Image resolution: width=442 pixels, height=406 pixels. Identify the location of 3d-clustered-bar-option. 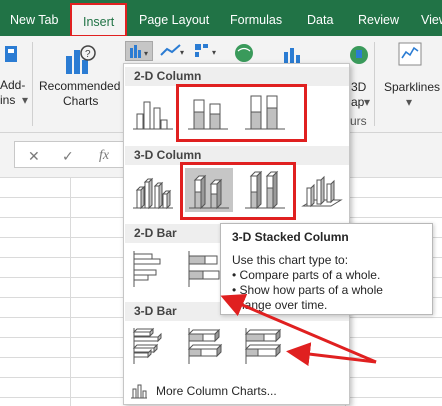
(153, 346).